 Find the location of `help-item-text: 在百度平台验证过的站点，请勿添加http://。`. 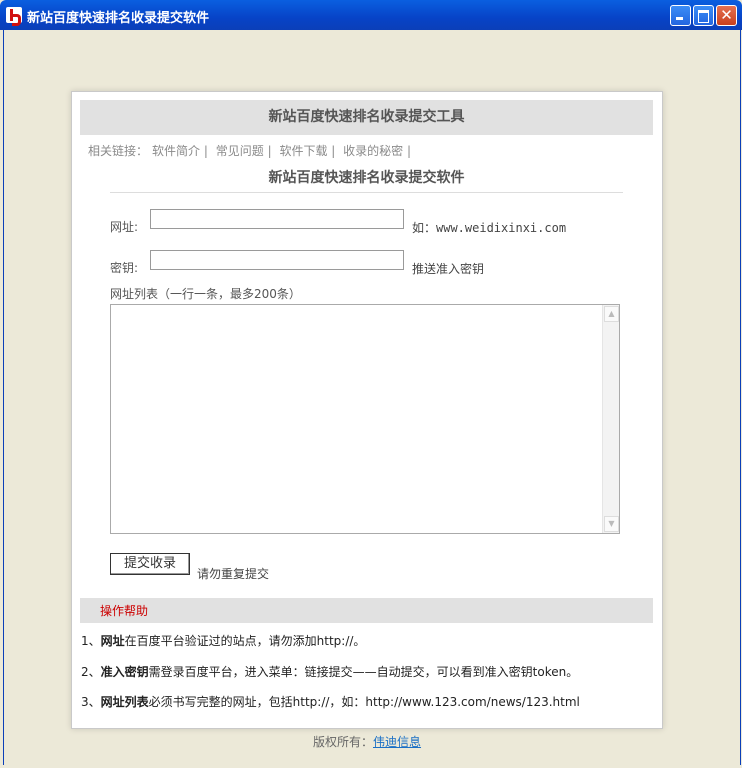

help-item-text: 在百度平台验证过的站点，请勿添加http://。 is located at coordinates (245, 641).